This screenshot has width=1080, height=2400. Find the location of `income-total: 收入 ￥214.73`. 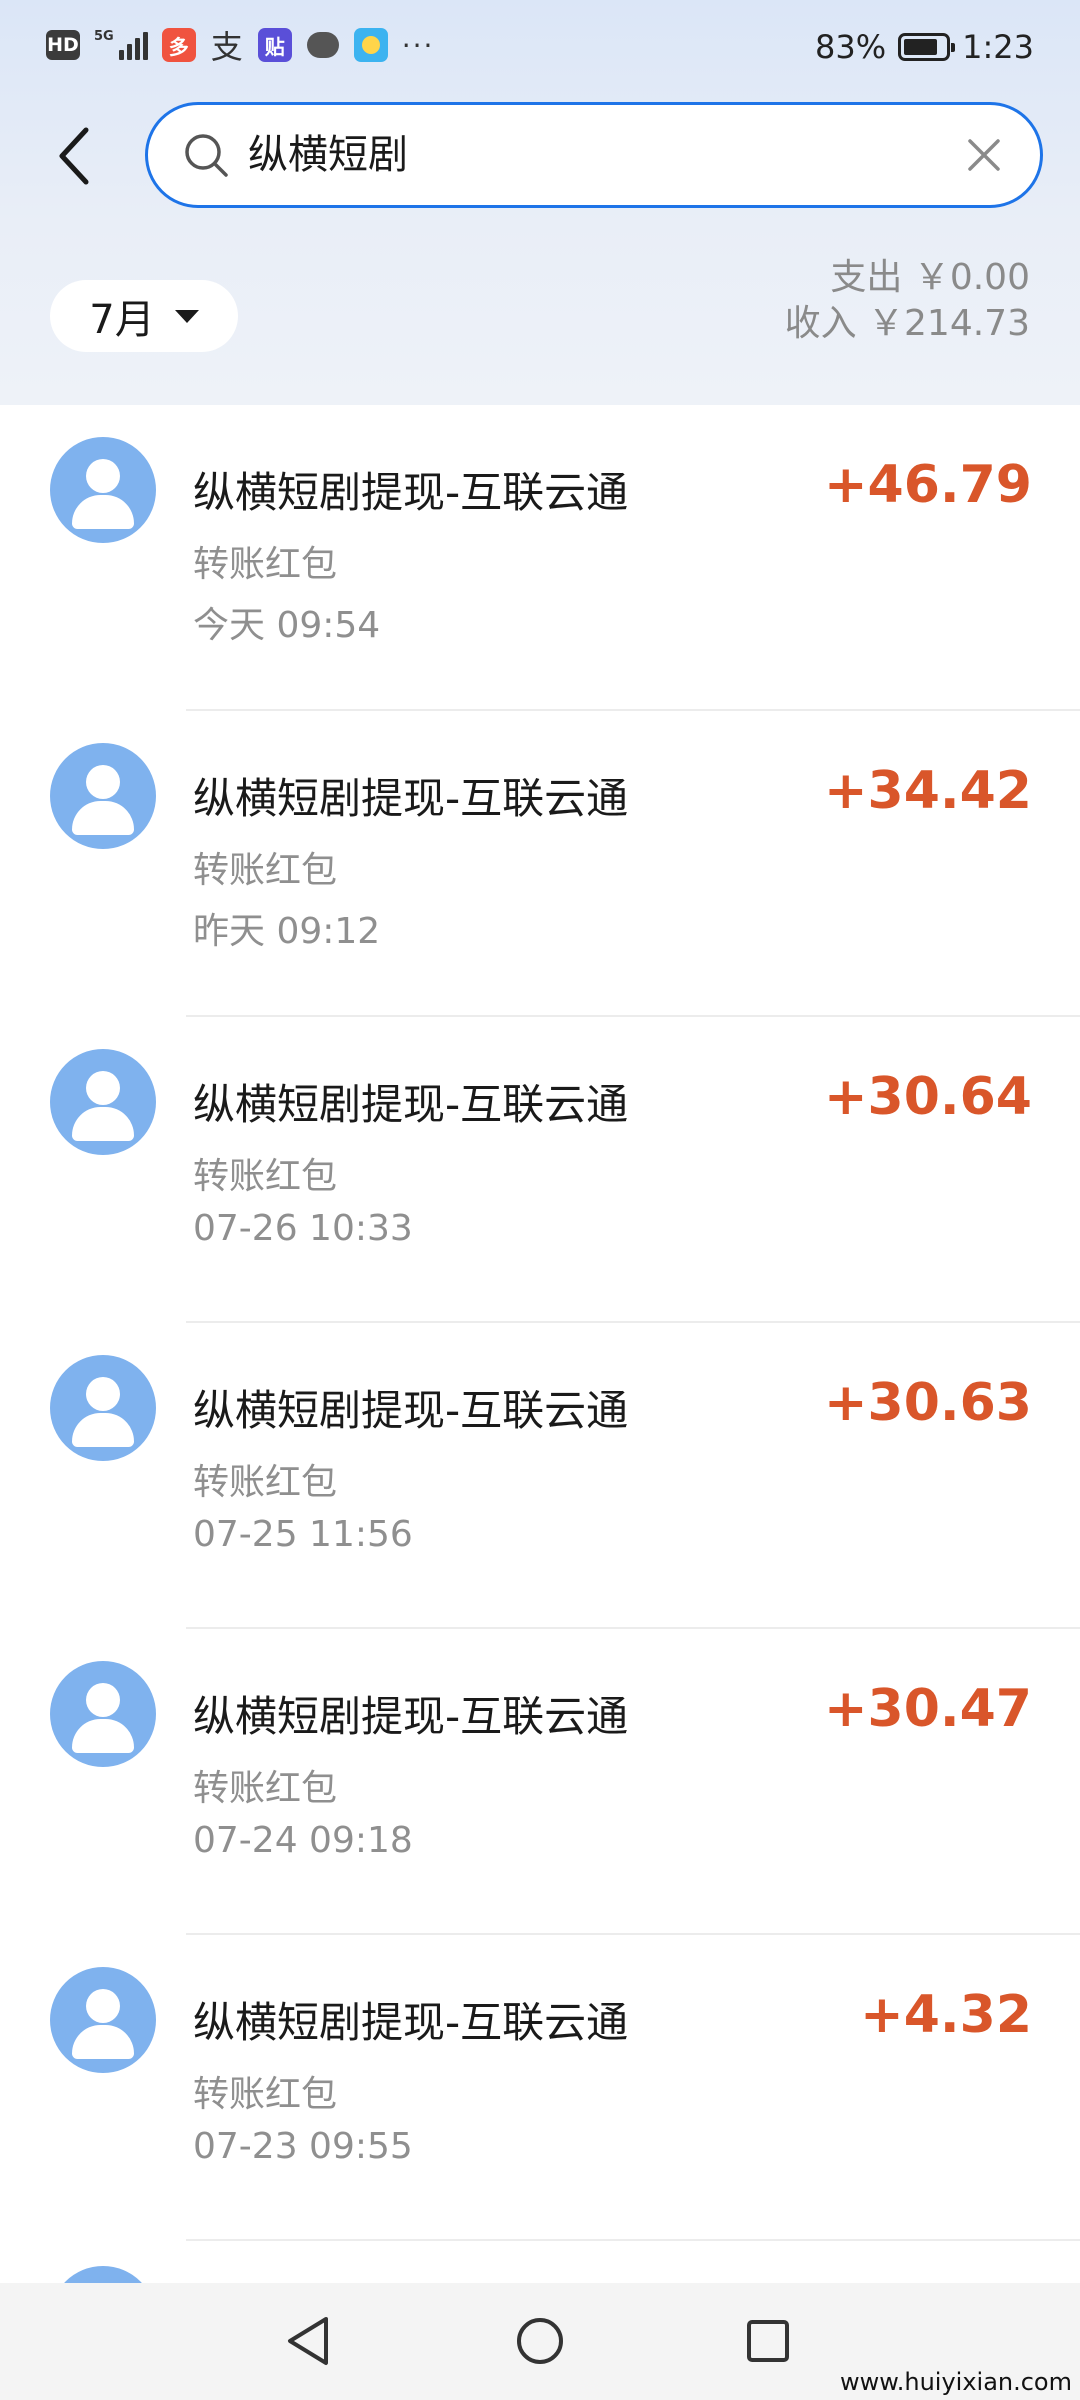

income-total: 收入 ￥214.73 is located at coordinates (907, 323).